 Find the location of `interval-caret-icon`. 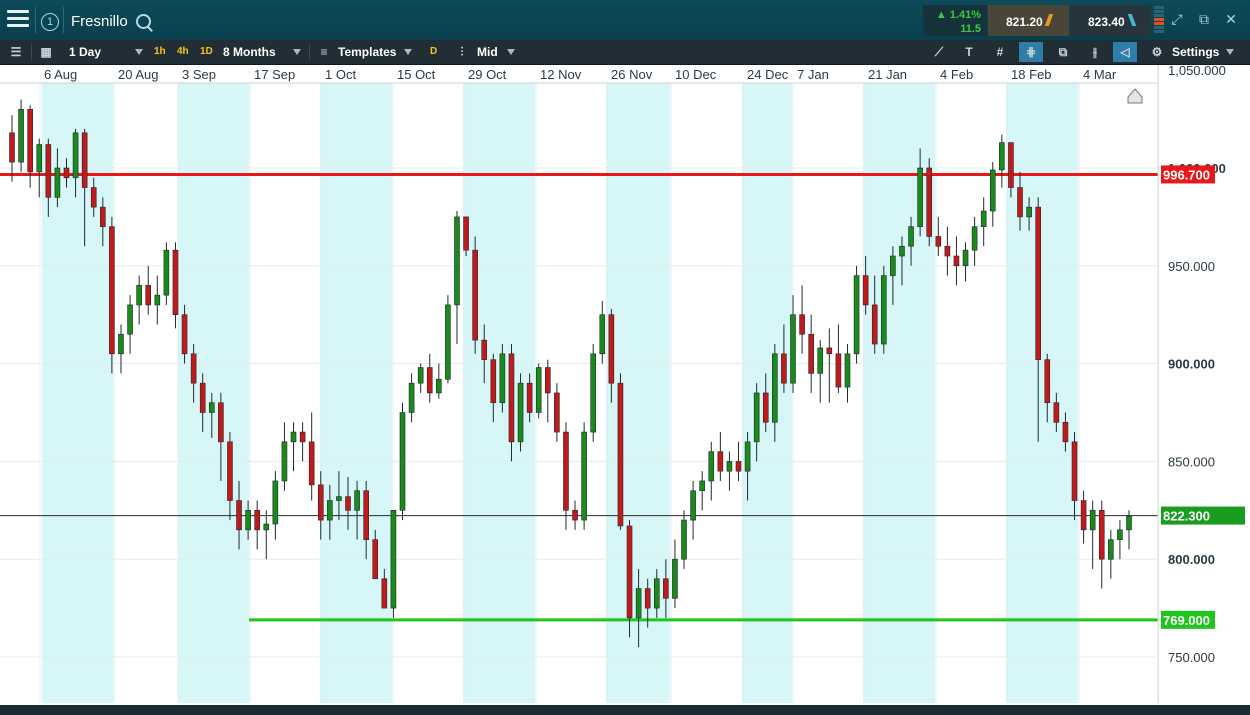

interval-caret-icon is located at coordinates (139, 52).